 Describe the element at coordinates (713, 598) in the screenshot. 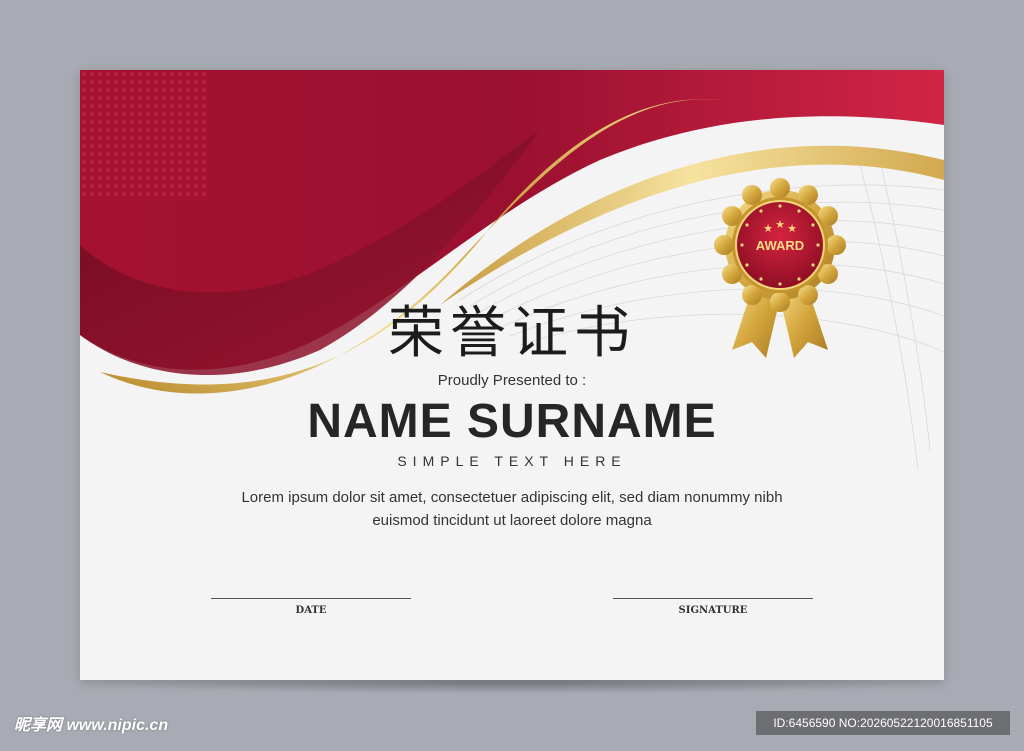

I see `signature-line` at that location.